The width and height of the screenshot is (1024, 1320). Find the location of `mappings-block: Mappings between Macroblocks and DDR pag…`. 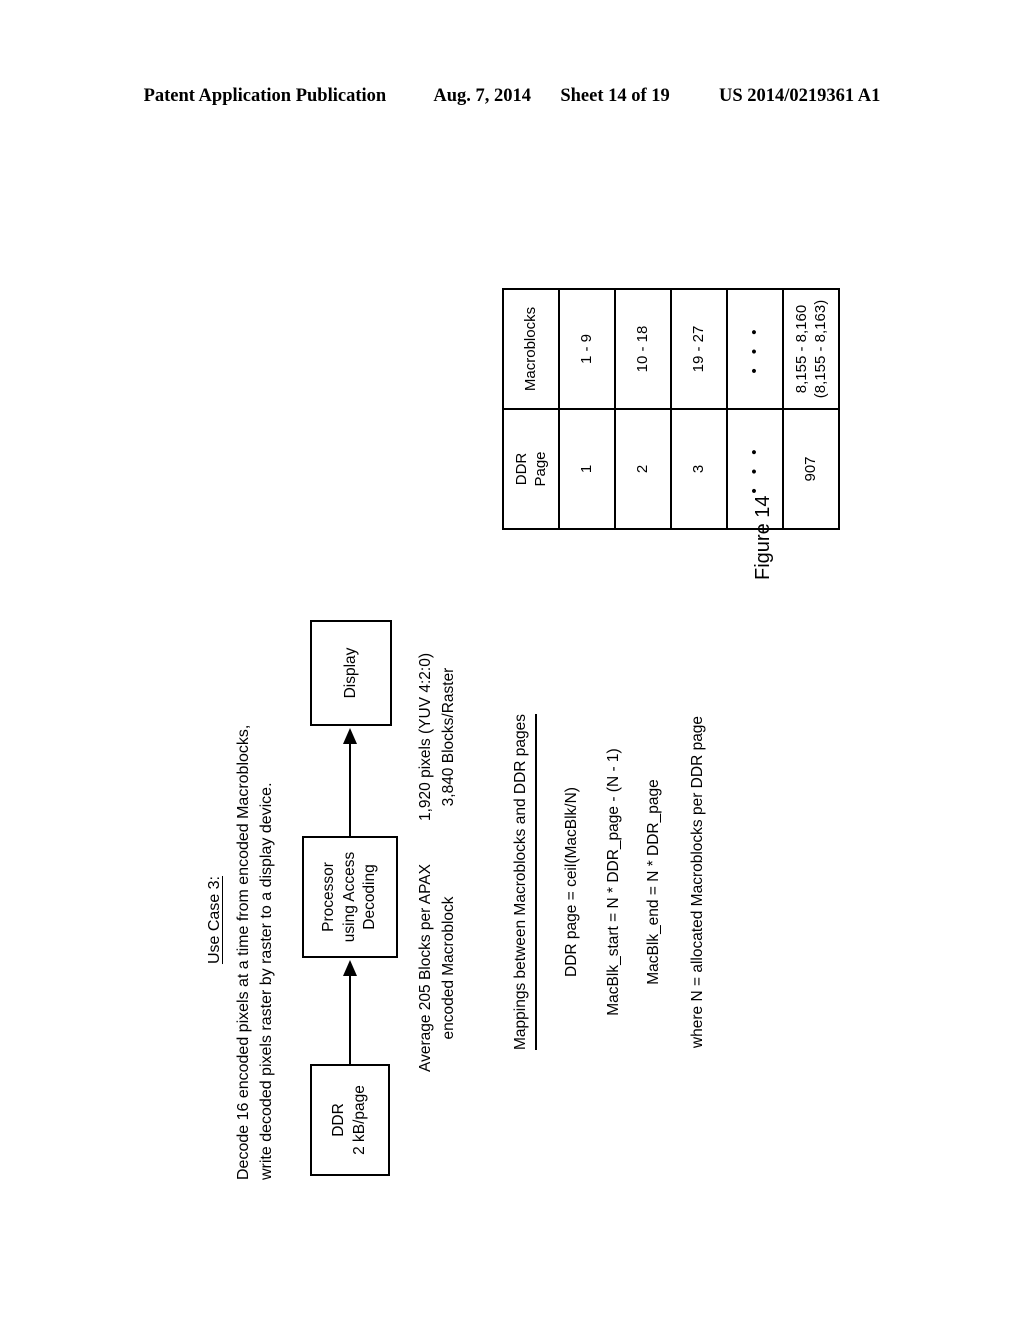

mappings-block: Mappings between Macroblocks and DDR pag… is located at coordinates (609, 882).